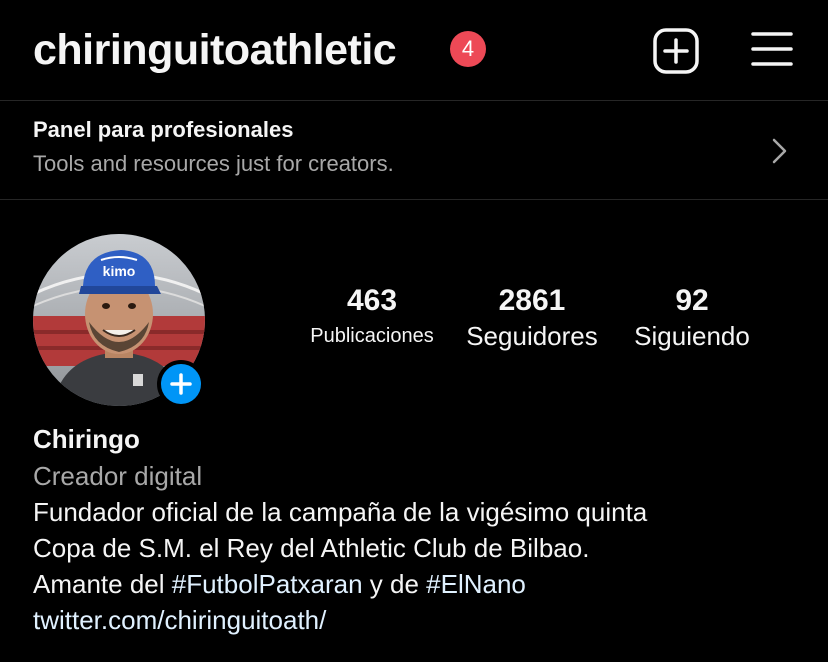 This screenshot has width=828, height=662. What do you see at coordinates (86, 439) in the screenshot?
I see `display-name: Chiringo` at bounding box center [86, 439].